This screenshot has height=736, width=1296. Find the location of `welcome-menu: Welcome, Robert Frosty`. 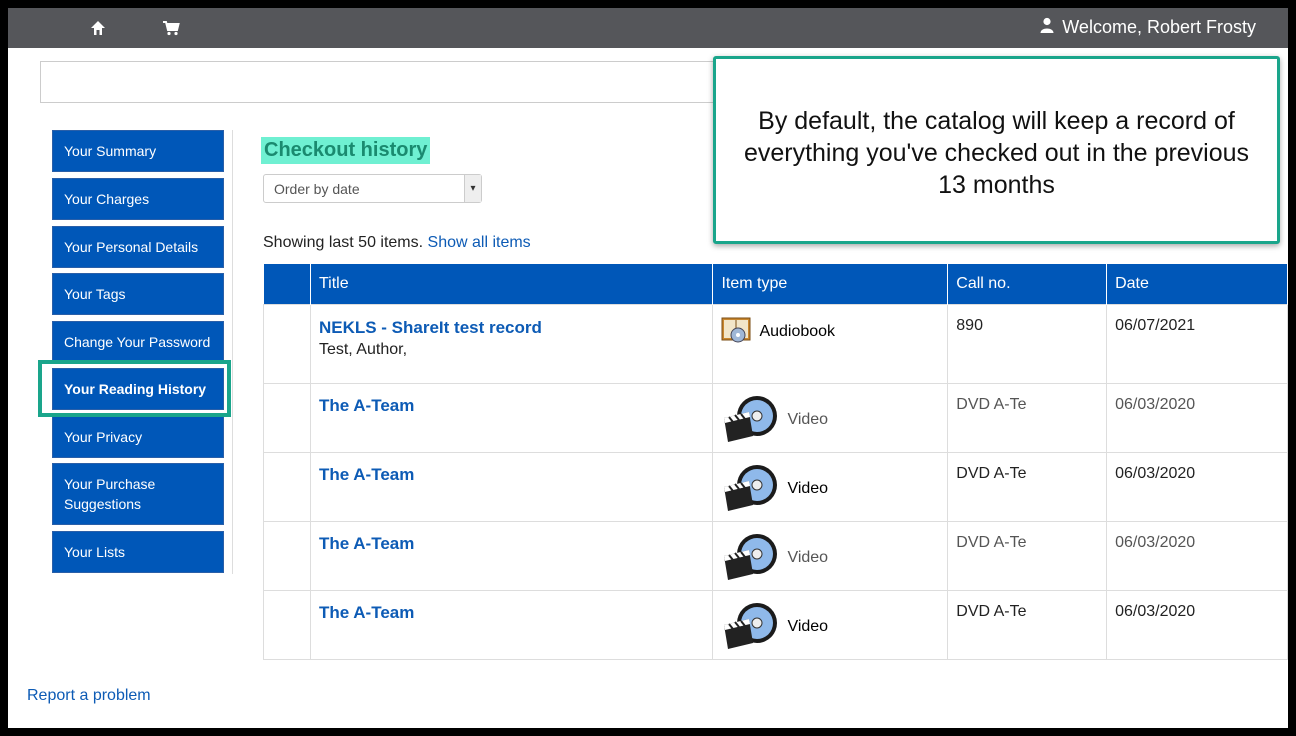

welcome-menu: Welcome, Robert Frosty is located at coordinates (1148, 27).